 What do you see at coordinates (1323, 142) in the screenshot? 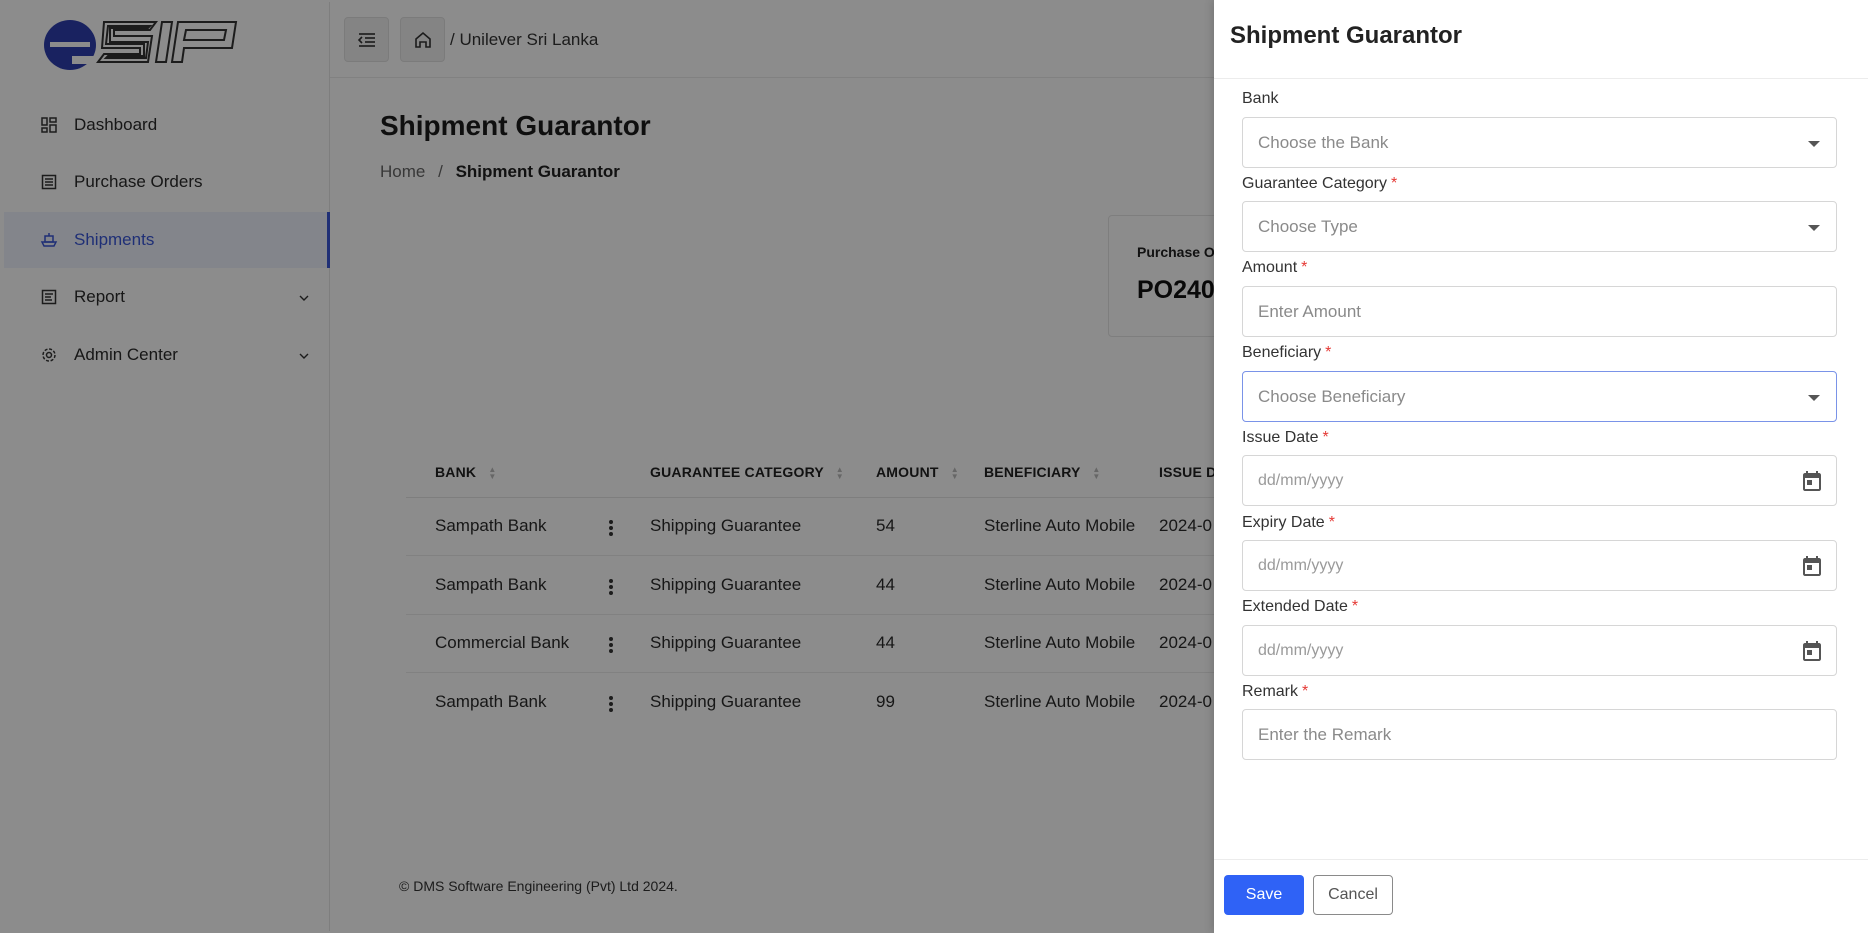
I see `bank-placeholder: Choose the Bank` at bounding box center [1323, 142].